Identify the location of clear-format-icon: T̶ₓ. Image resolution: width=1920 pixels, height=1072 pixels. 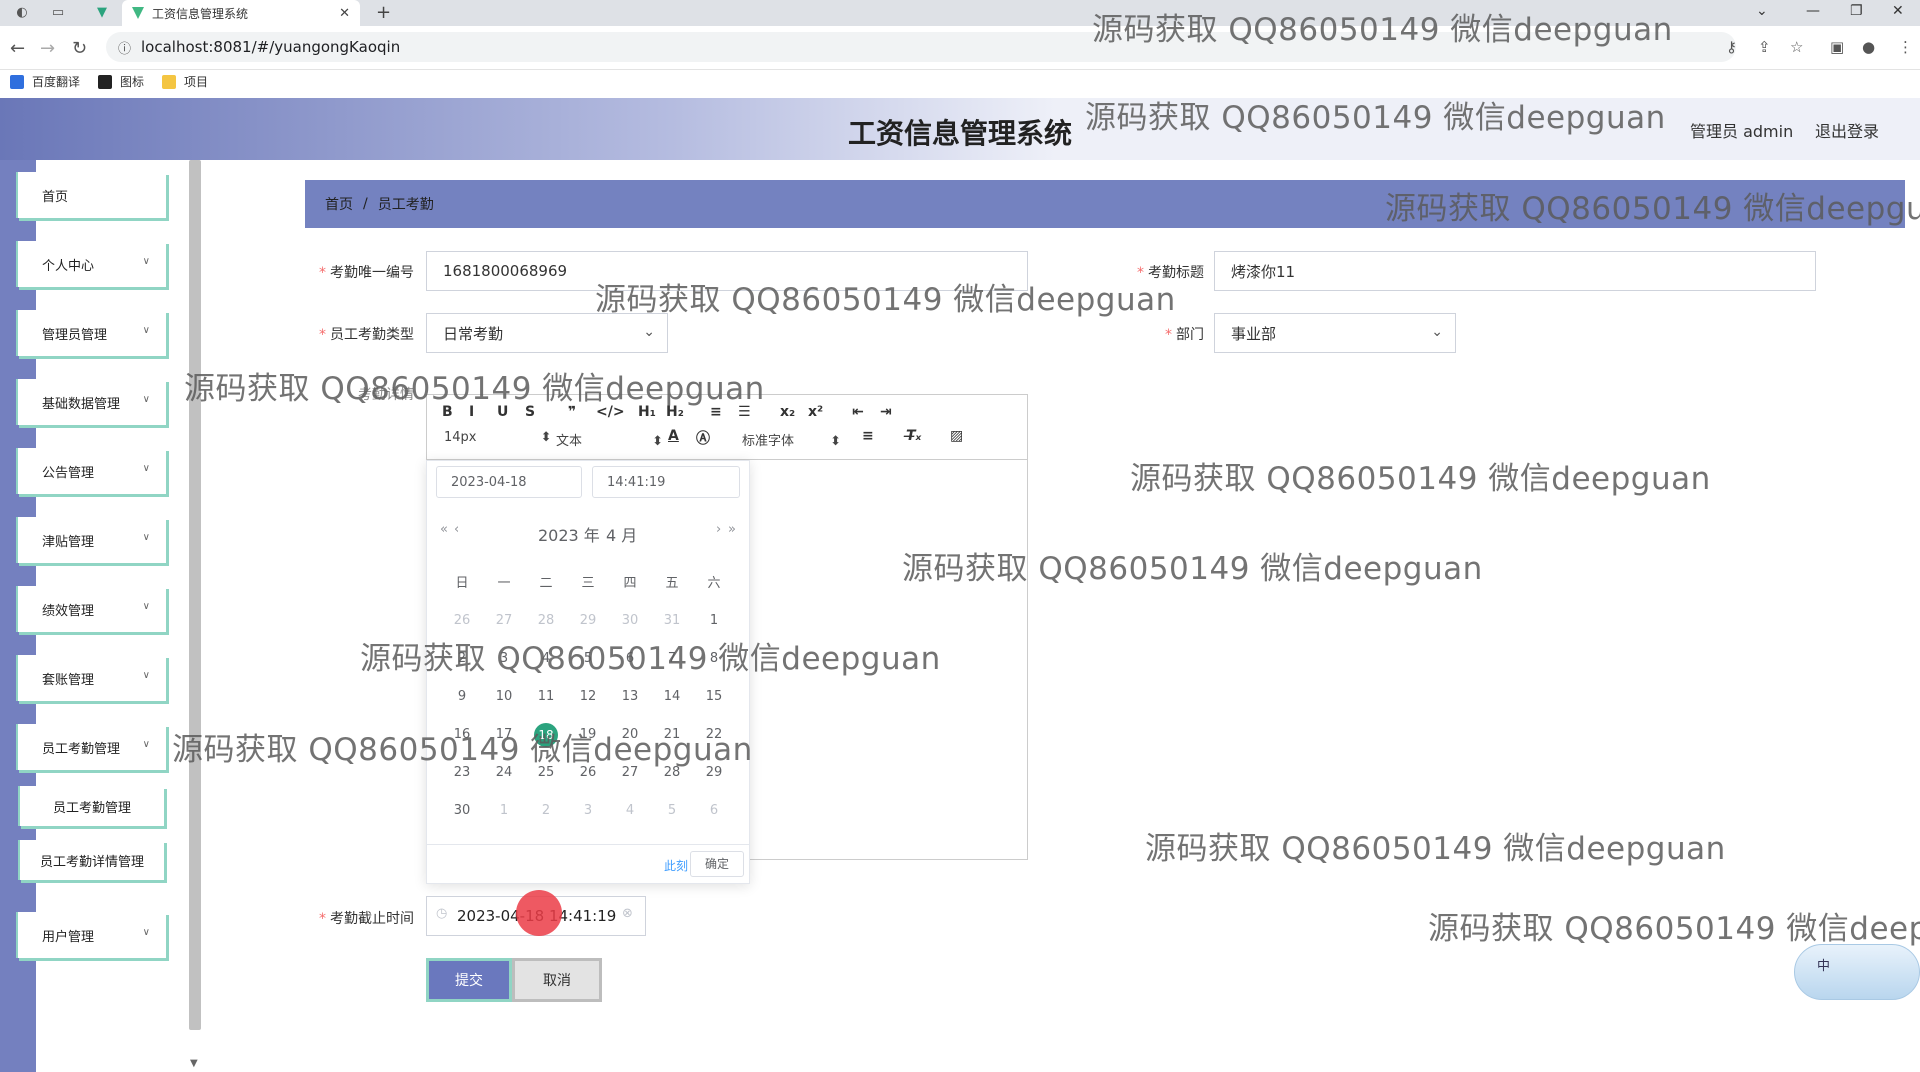
(913, 436).